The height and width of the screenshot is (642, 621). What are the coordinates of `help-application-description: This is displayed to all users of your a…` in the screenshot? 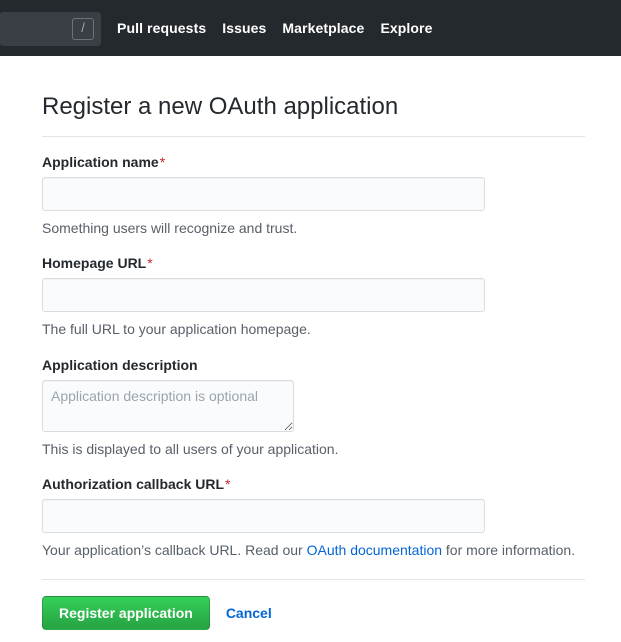 It's located at (190, 448).